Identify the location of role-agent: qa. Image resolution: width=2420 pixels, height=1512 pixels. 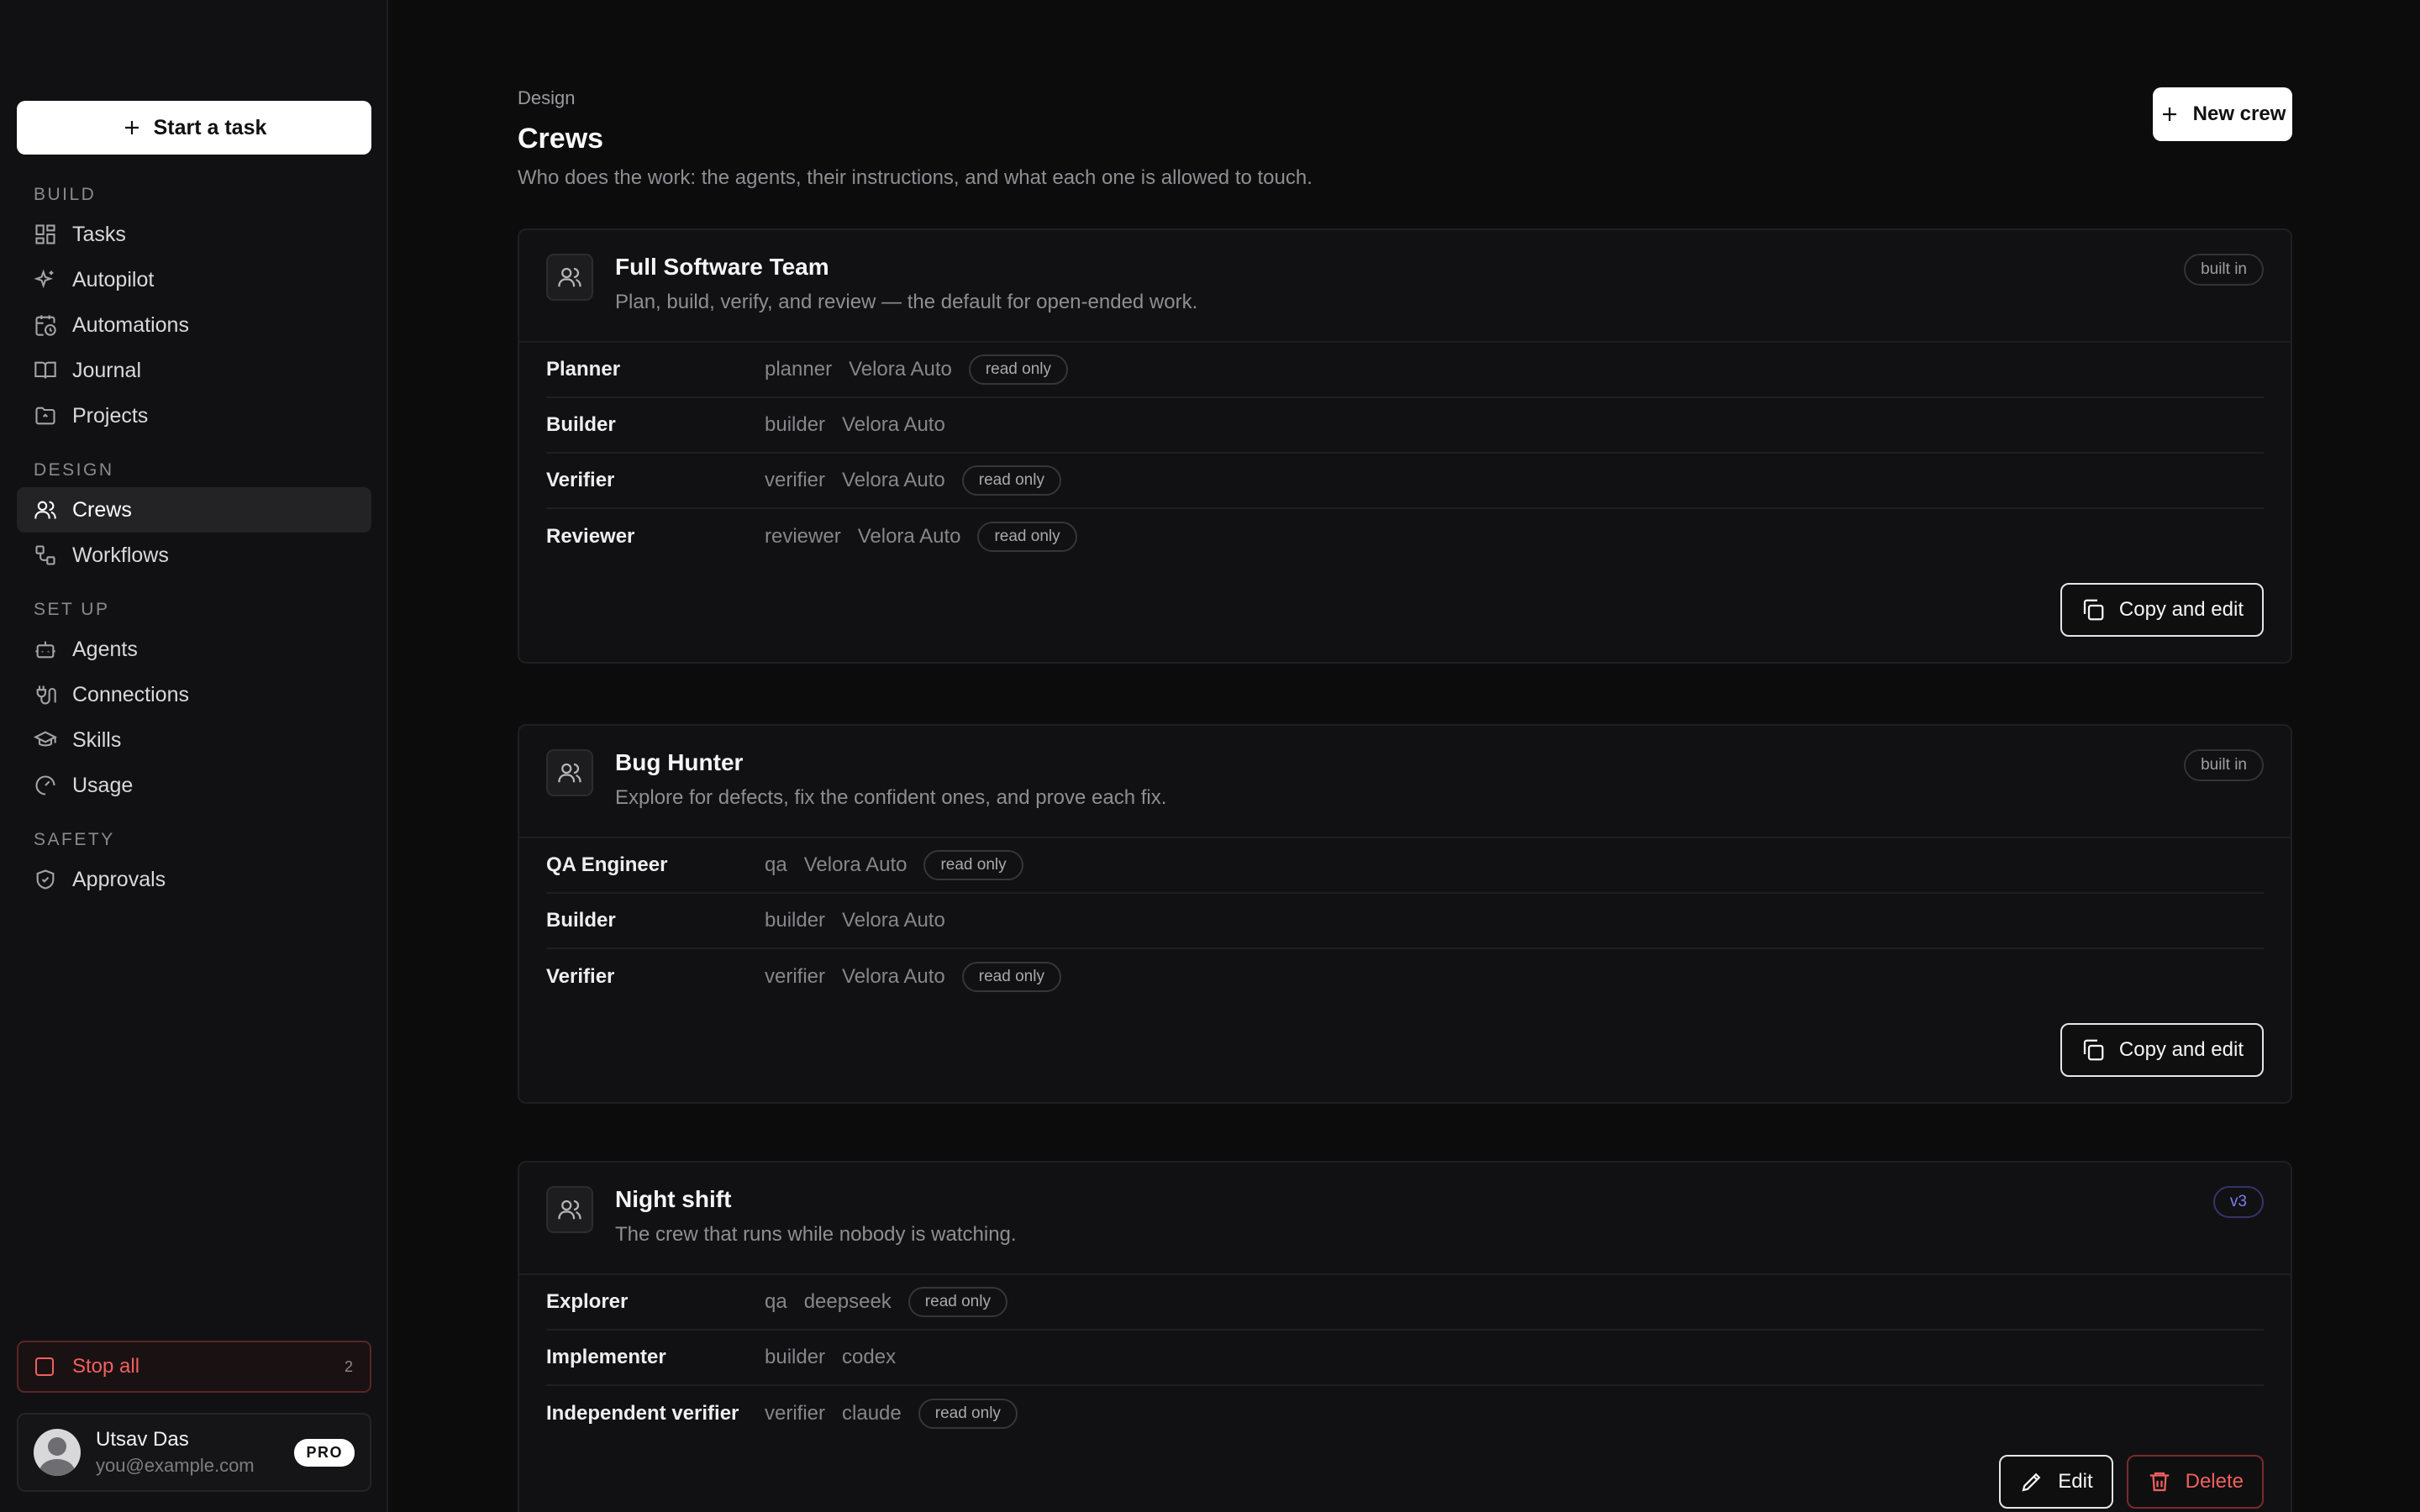
(776, 1301).